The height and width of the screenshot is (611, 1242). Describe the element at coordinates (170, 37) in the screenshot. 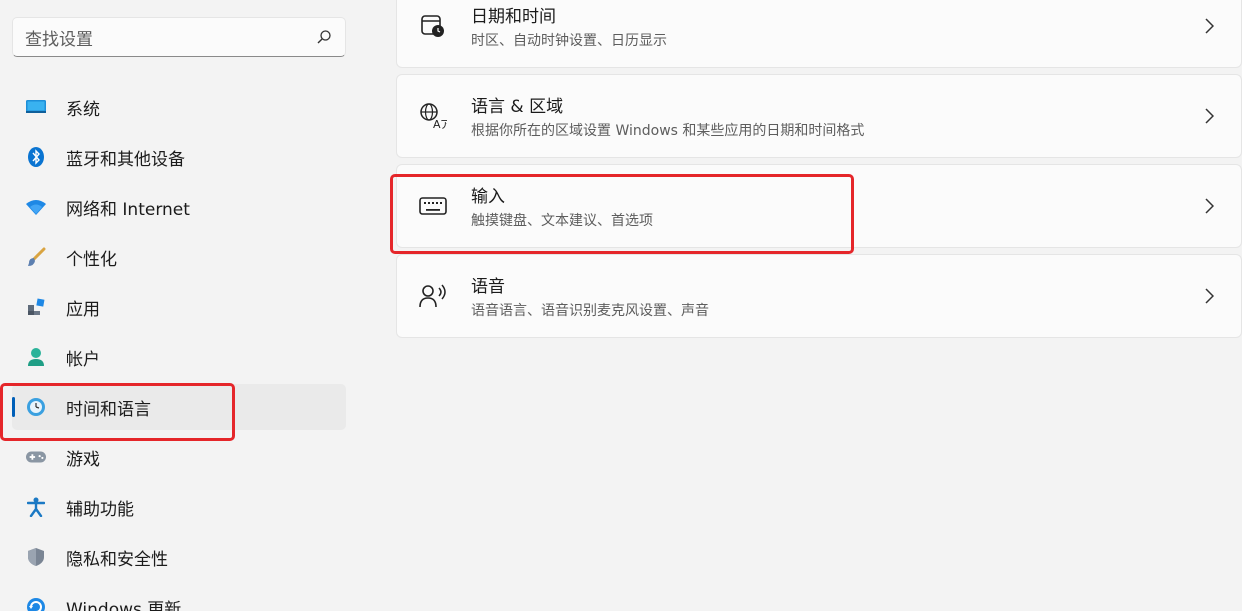

I see `search-input: 查找设置` at that location.